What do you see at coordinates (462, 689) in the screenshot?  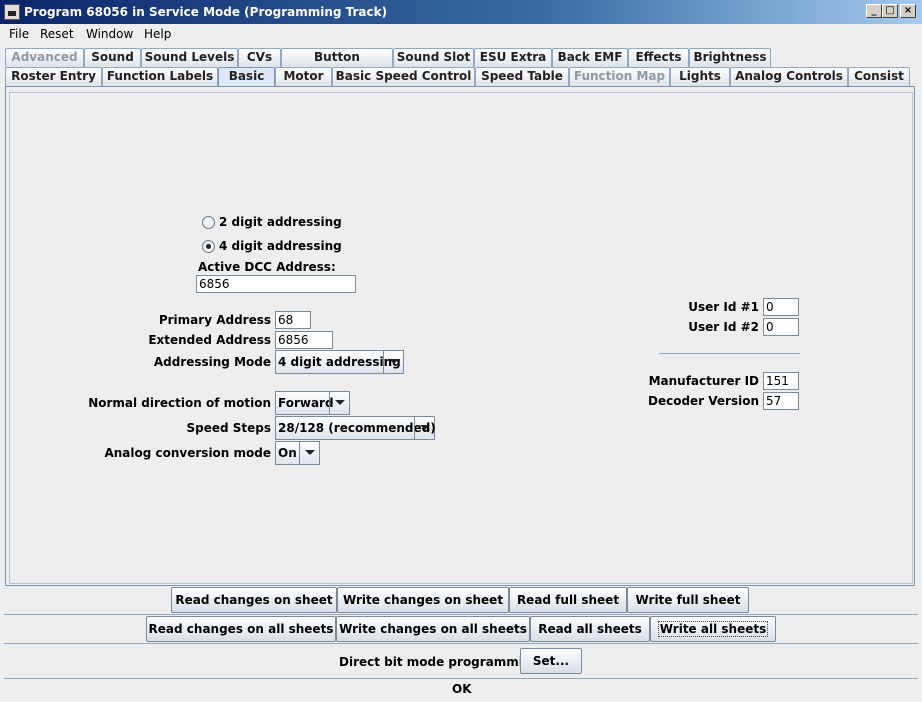 I see `status-text: OK` at bounding box center [462, 689].